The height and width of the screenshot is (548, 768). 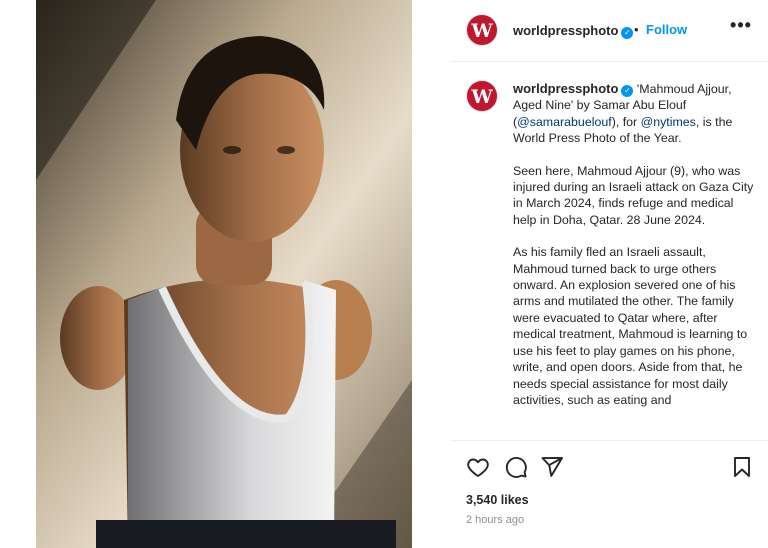 I want to click on heart-icon, so click(x=478, y=467).